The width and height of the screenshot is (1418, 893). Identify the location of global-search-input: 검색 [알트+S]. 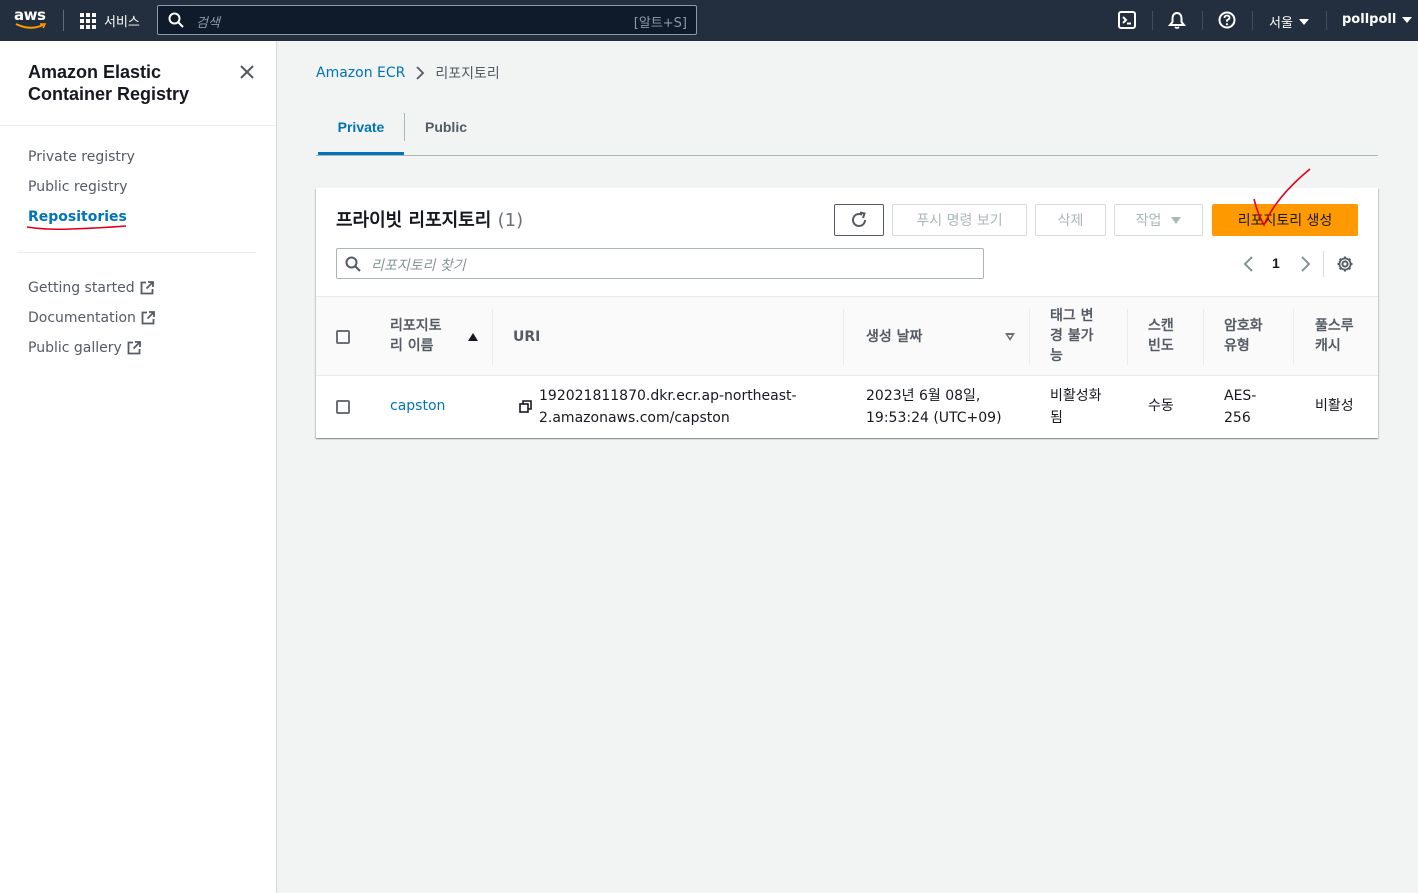
(427, 20).